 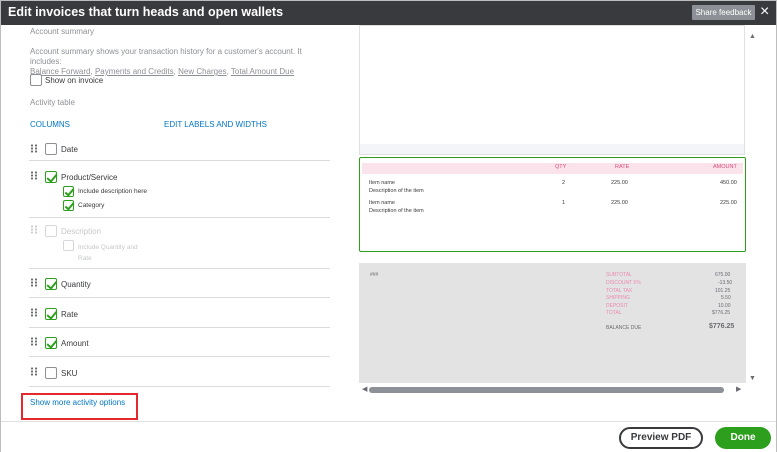 What do you see at coordinates (725, 167) in the screenshot?
I see `amount-header: AMOUNT` at bounding box center [725, 167].